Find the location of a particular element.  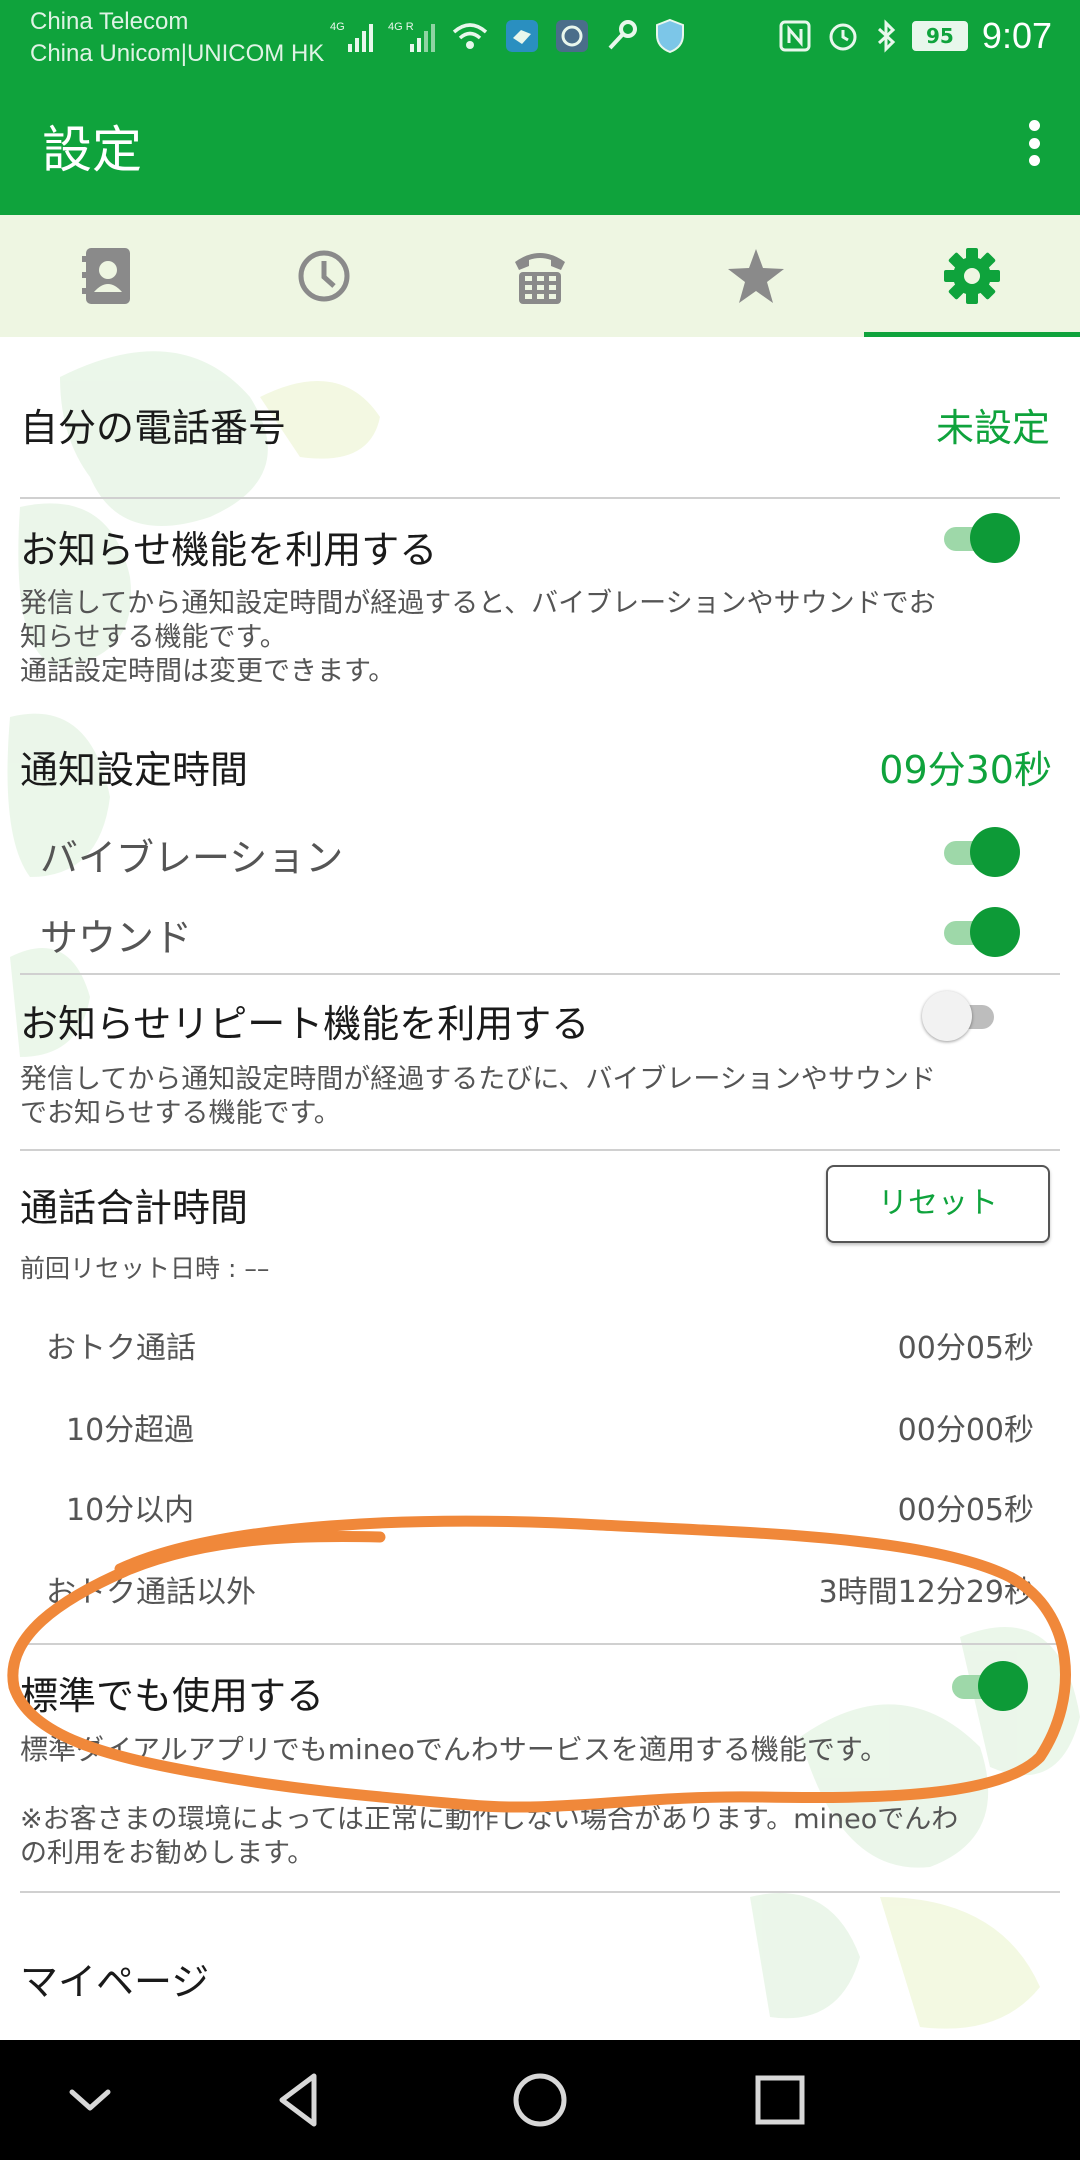

tab-contacts is located at coordinates (108, 276).